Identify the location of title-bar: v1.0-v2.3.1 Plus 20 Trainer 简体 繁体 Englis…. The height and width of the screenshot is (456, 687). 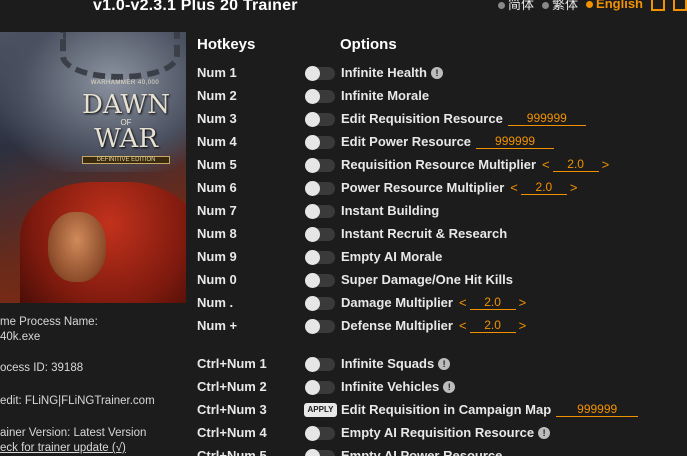
(343, 11).